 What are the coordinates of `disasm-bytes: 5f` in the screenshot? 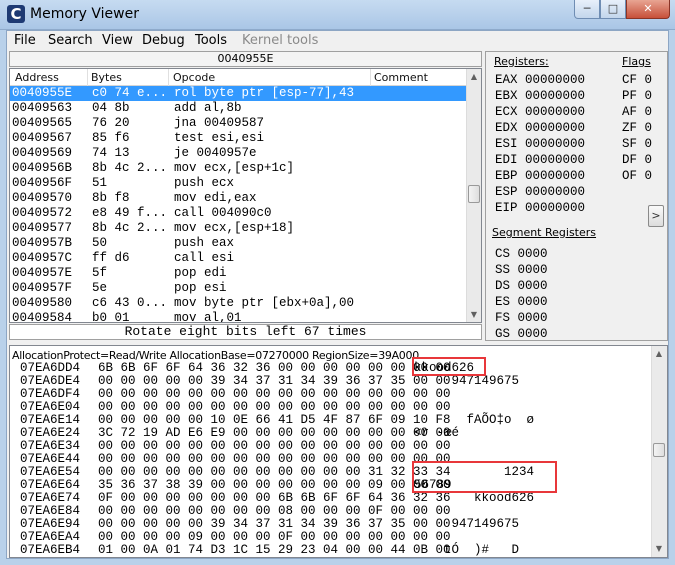 It's located at (100, 273).